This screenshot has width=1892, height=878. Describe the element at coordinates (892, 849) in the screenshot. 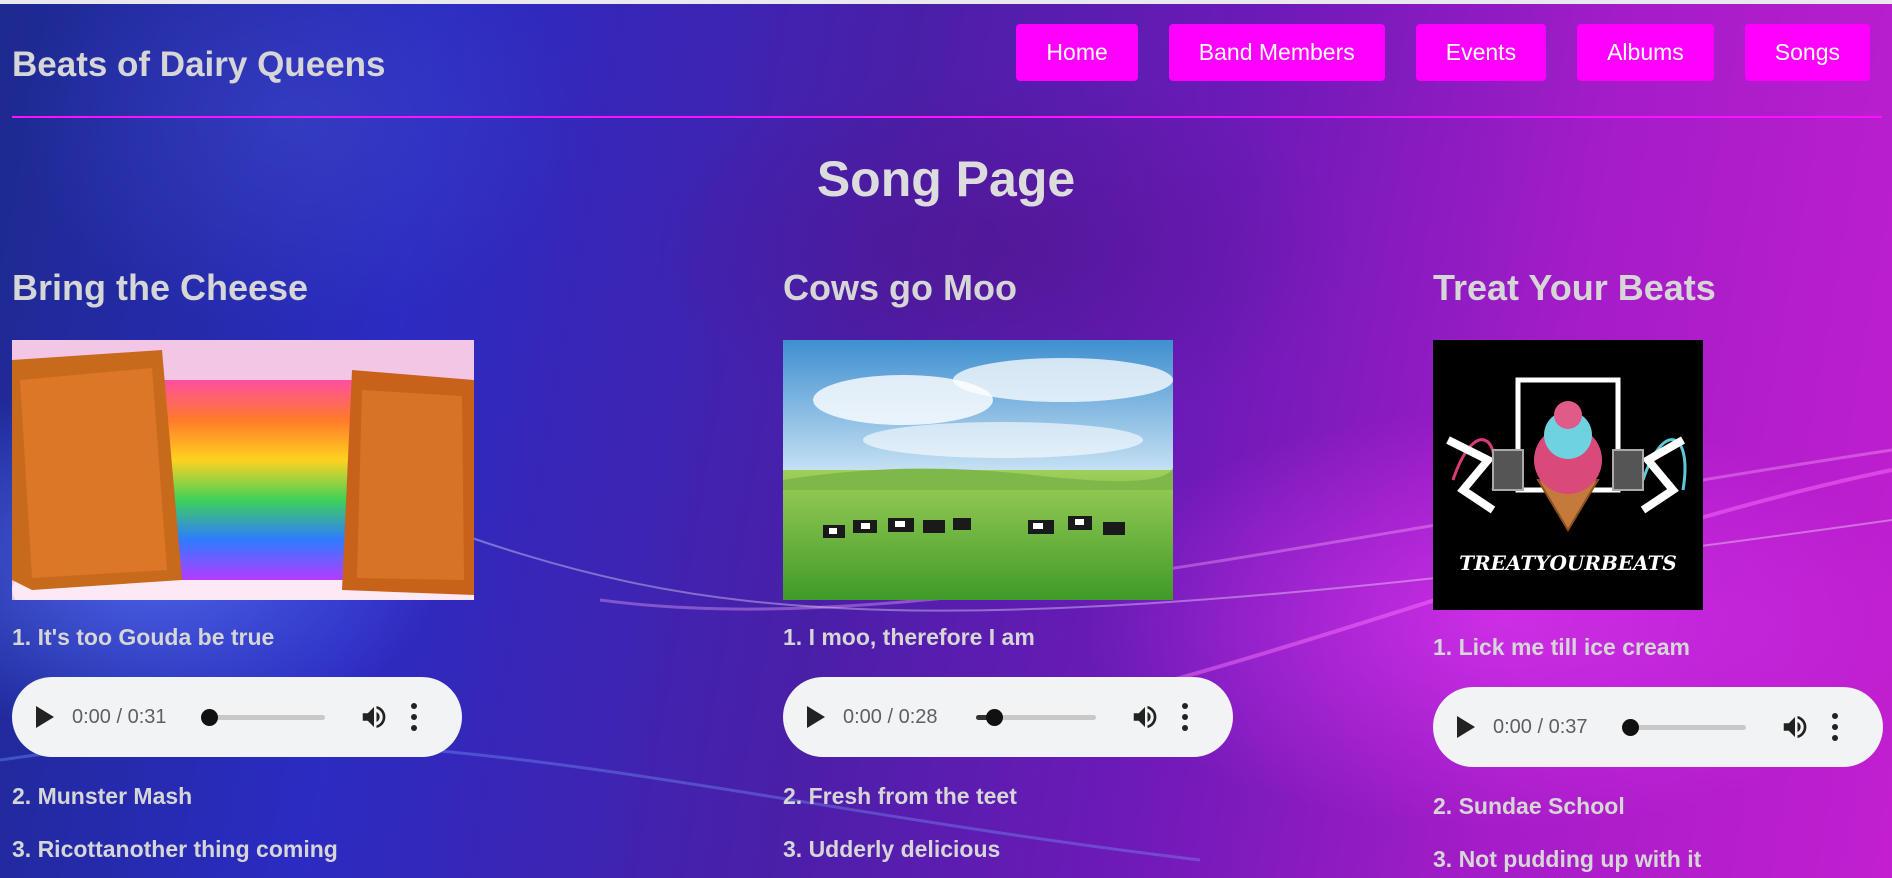

I see `track-3: 3. Udderly delicious` at that location.